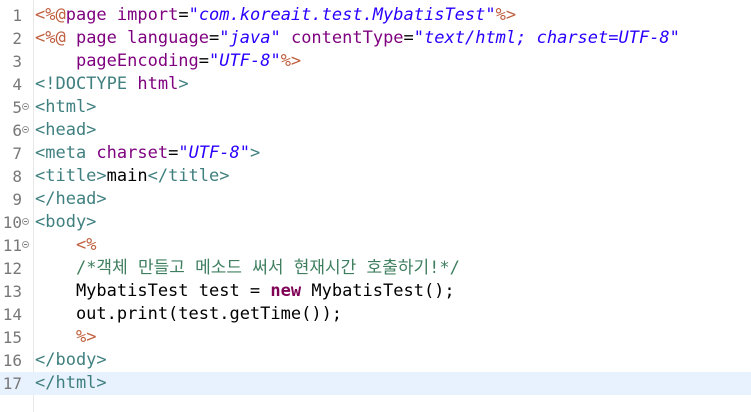  What do you see at coordinates (12, 245) in the screenshot?
I see `line-number: 11` at bounding box center [12, 245].